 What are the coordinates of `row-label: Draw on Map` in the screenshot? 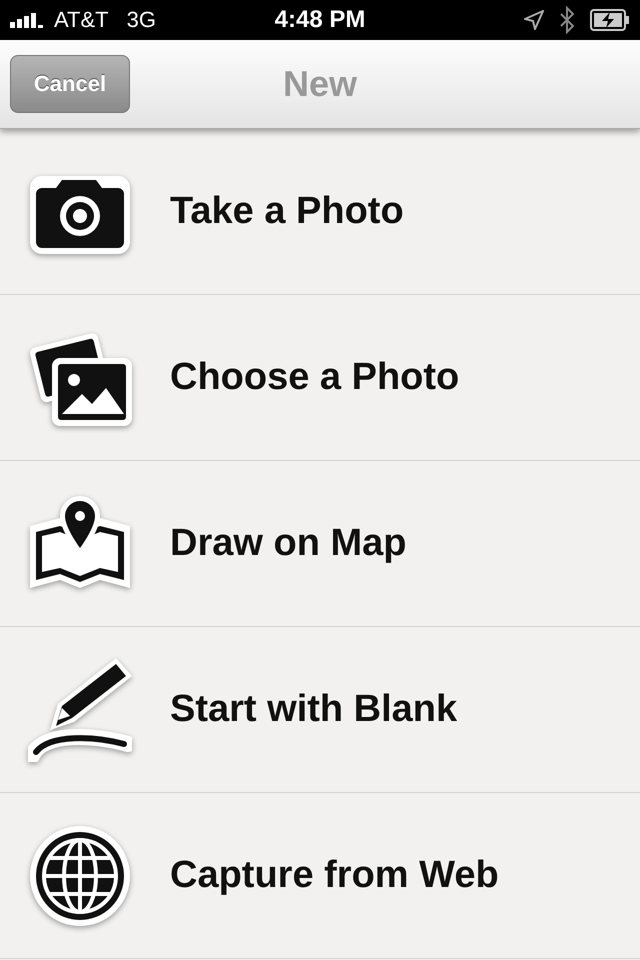 It's located at (288, 543).